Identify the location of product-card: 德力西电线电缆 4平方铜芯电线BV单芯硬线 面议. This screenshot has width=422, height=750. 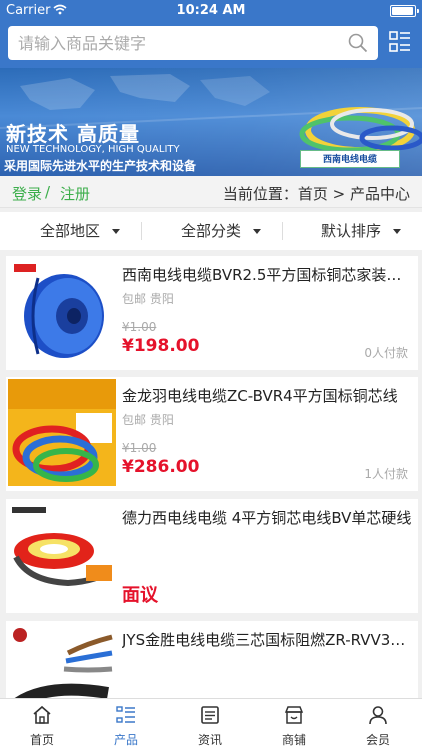
(212, 556).